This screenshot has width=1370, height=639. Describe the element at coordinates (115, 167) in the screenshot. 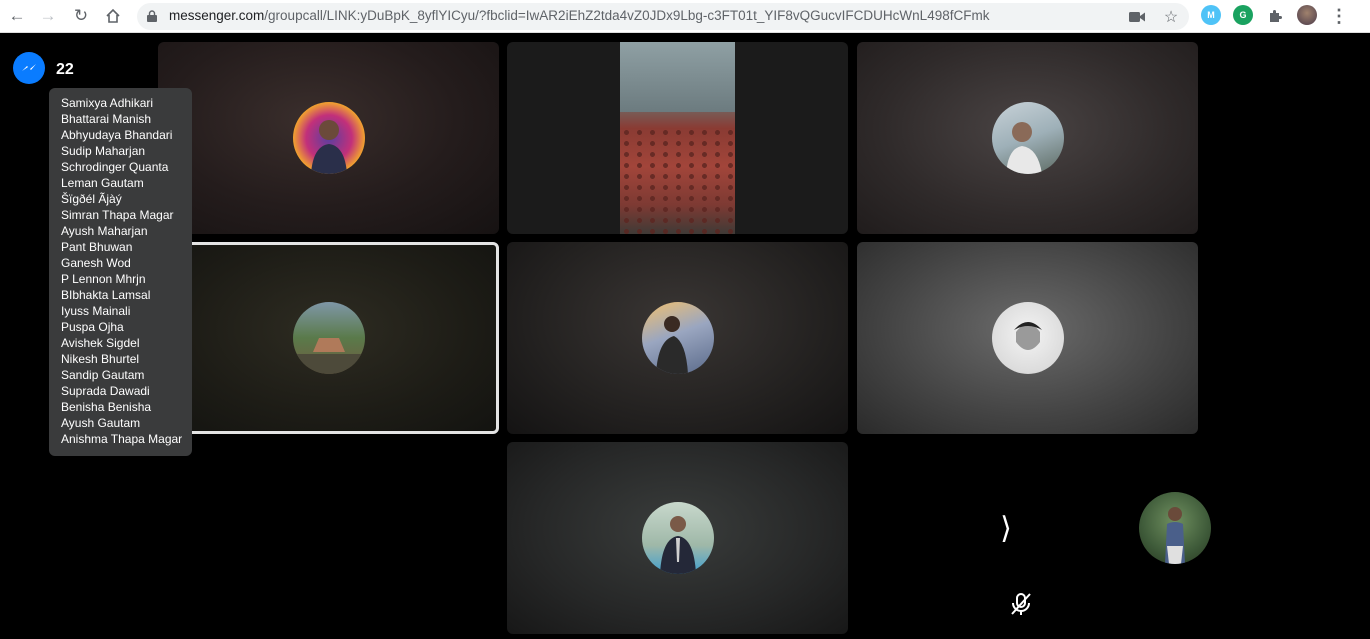

I see `participant-name: Schrodinger Quanta` at that location.